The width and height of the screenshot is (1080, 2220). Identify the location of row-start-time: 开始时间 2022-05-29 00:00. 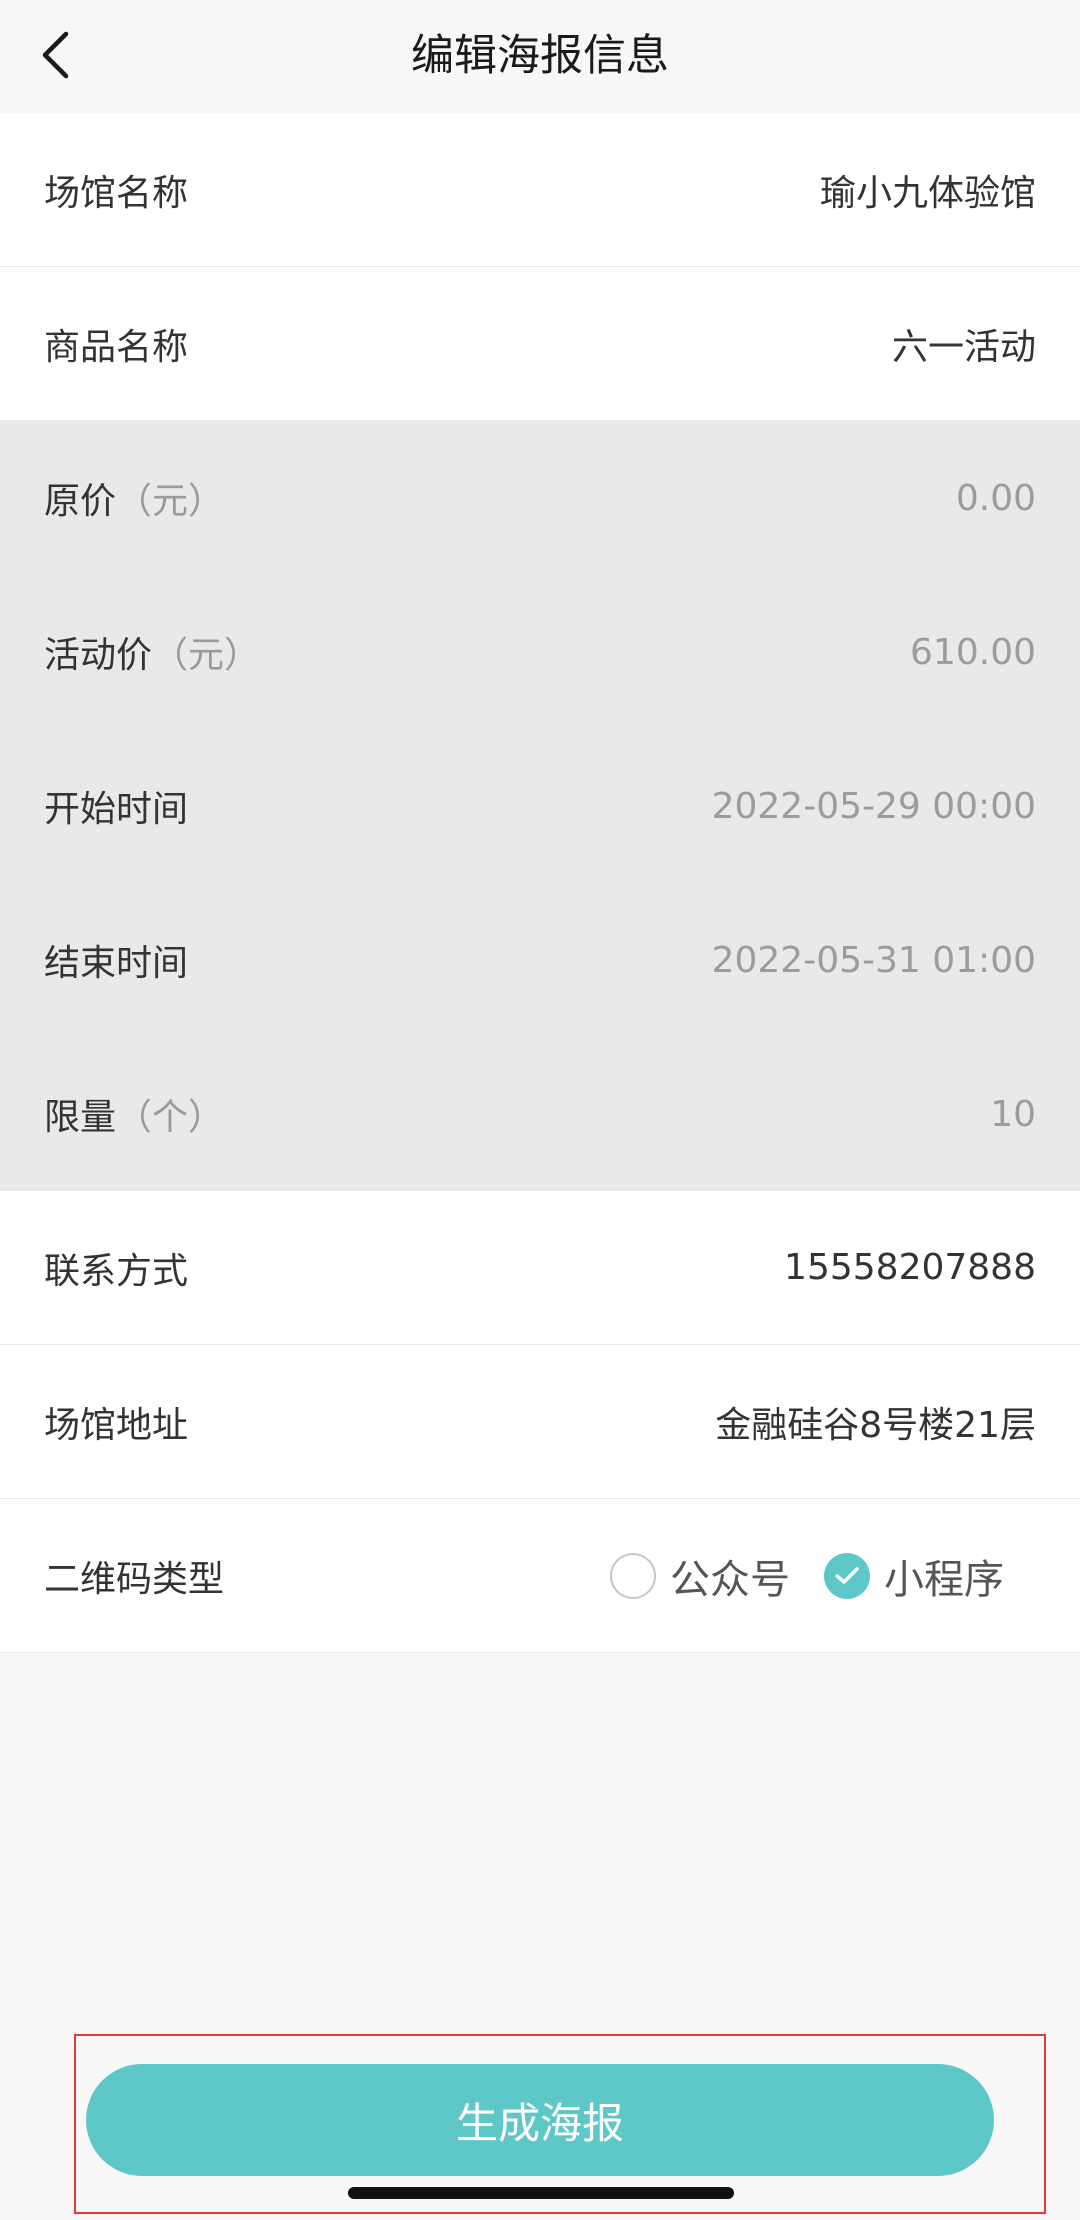
(540, 806).